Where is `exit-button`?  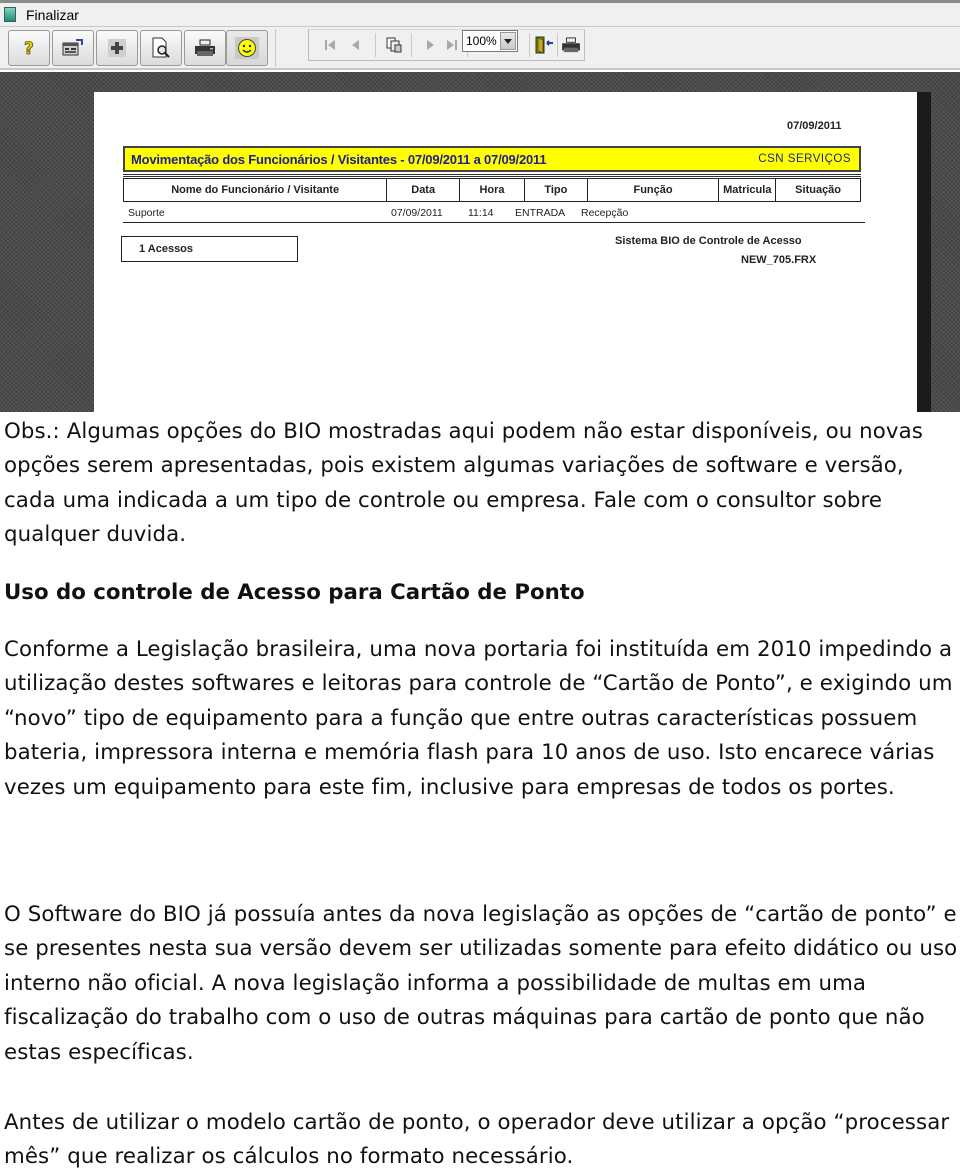
exit-button is located at coordinates (544, 45).